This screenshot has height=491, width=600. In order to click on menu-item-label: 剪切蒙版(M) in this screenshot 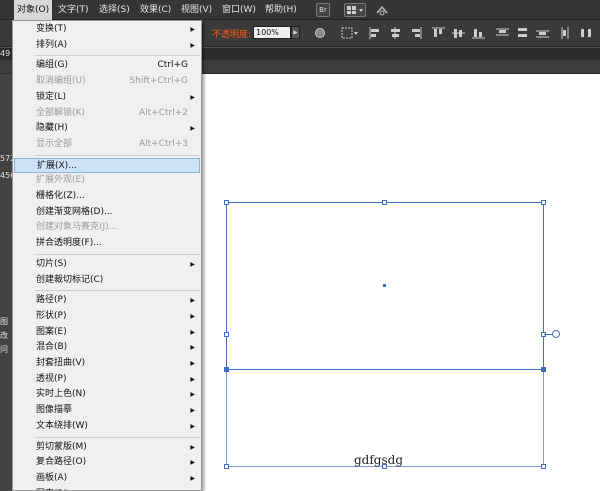, I will do `click(61, 446)`.